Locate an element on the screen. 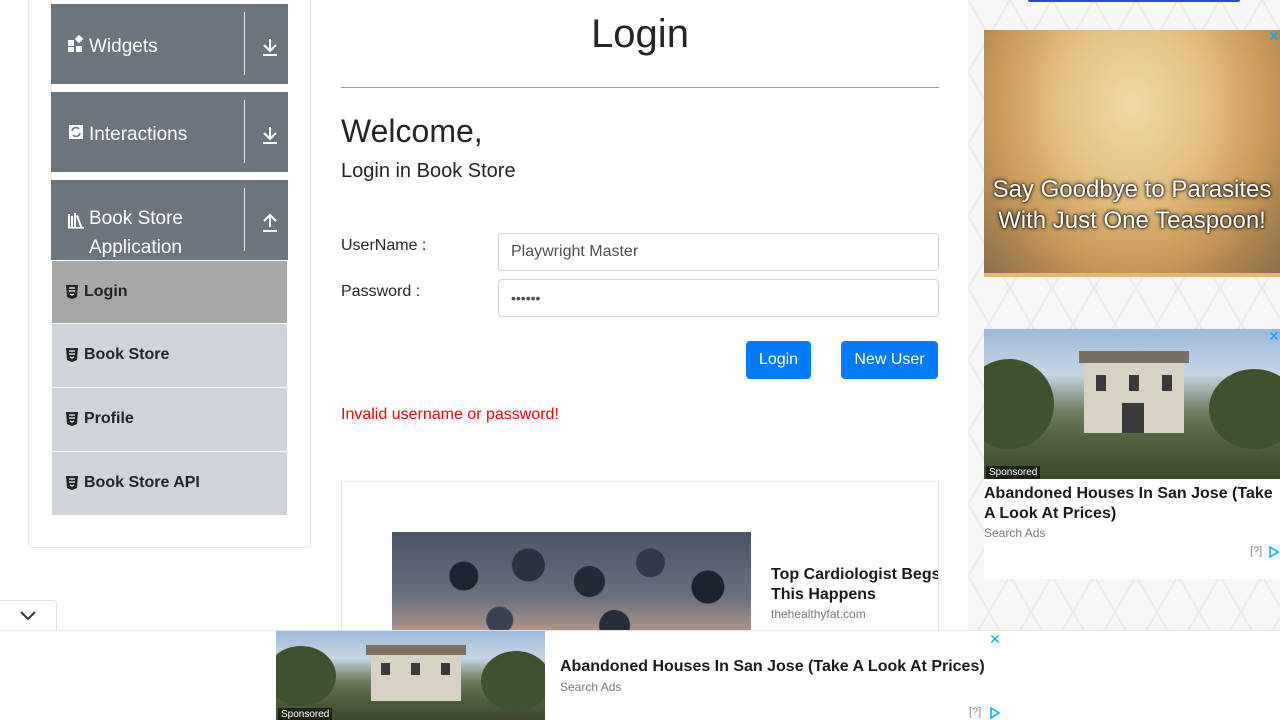 The image size is (1280, 720). sidebar-item-login: Login is located at coordinates (169, 292).